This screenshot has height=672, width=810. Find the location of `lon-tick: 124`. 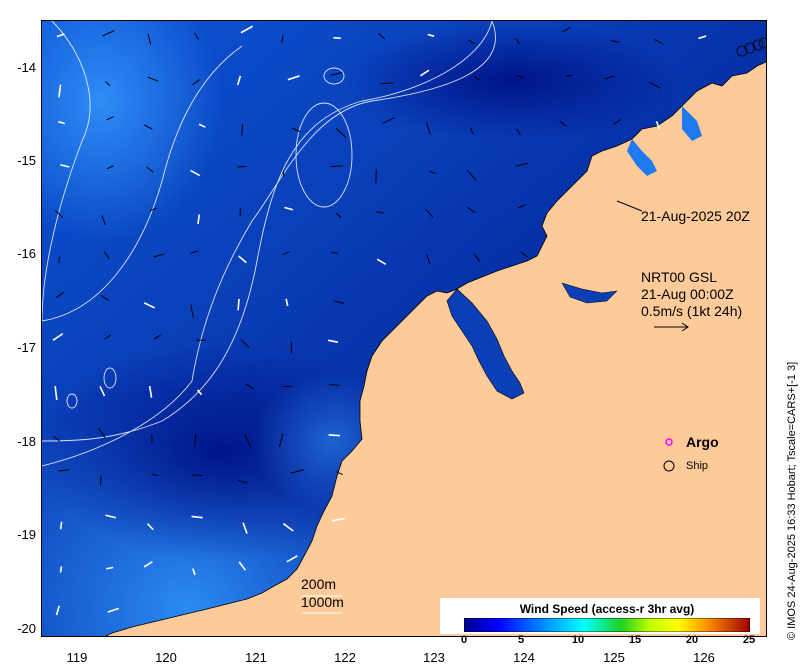

lon-tick: 124 is located at coordinates (524, 657).